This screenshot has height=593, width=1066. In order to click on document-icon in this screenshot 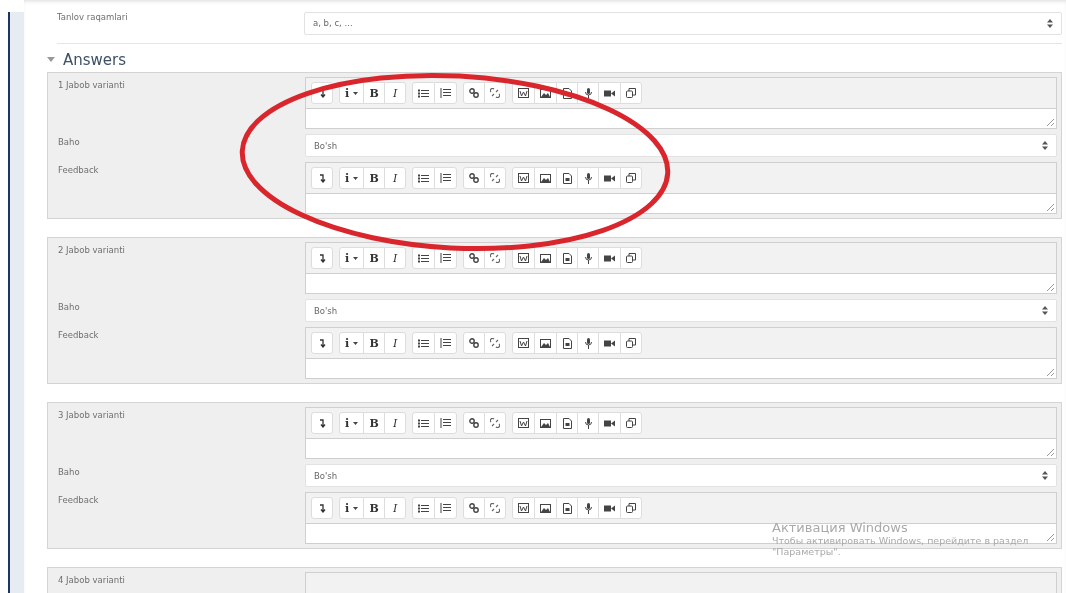, I will do `click(524, 508)`.